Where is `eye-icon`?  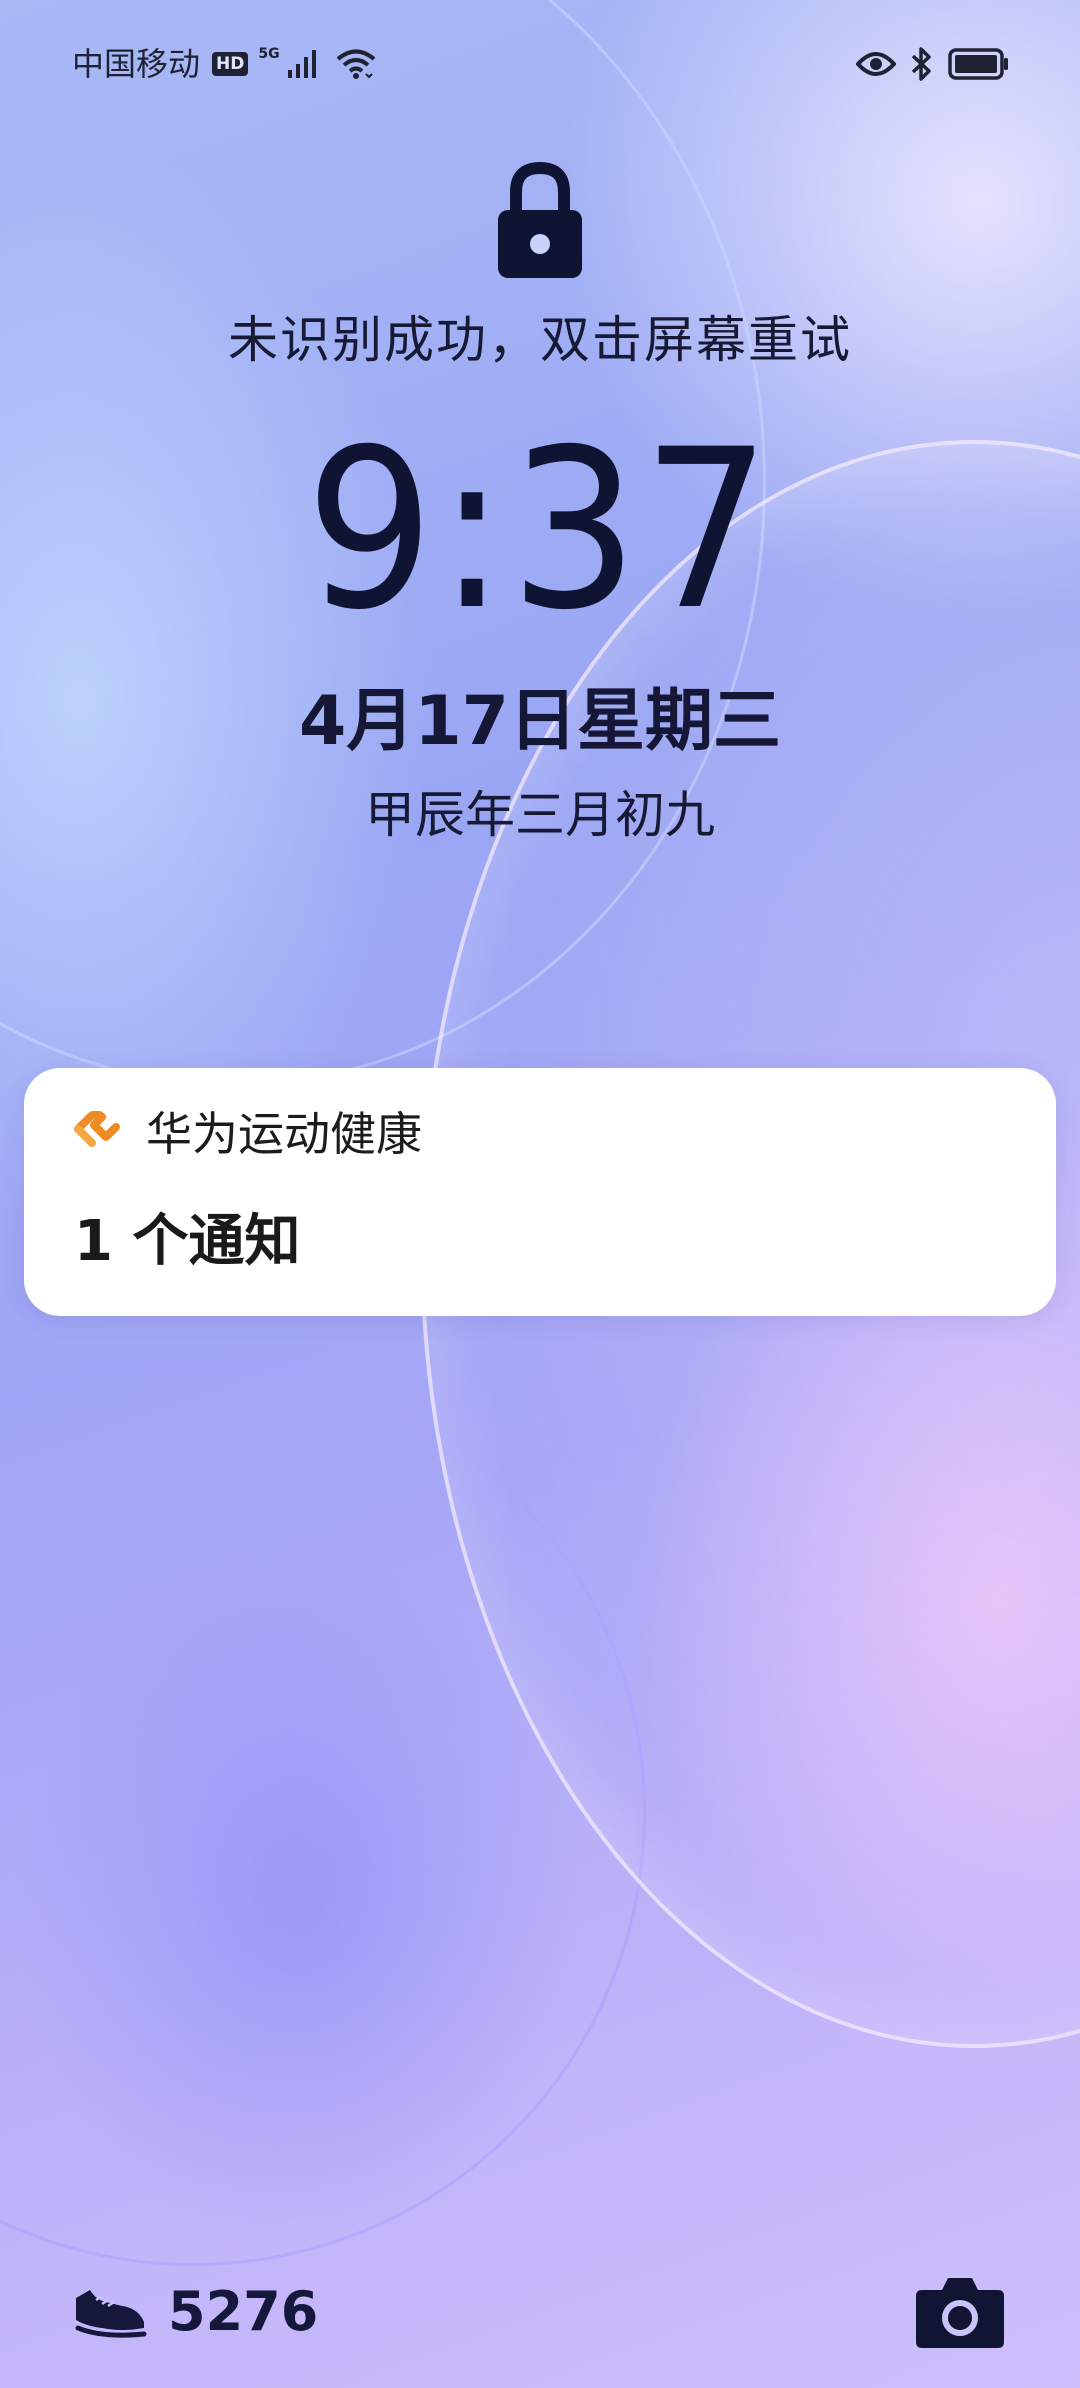 eye-icon is located at coordinates (876, 64).